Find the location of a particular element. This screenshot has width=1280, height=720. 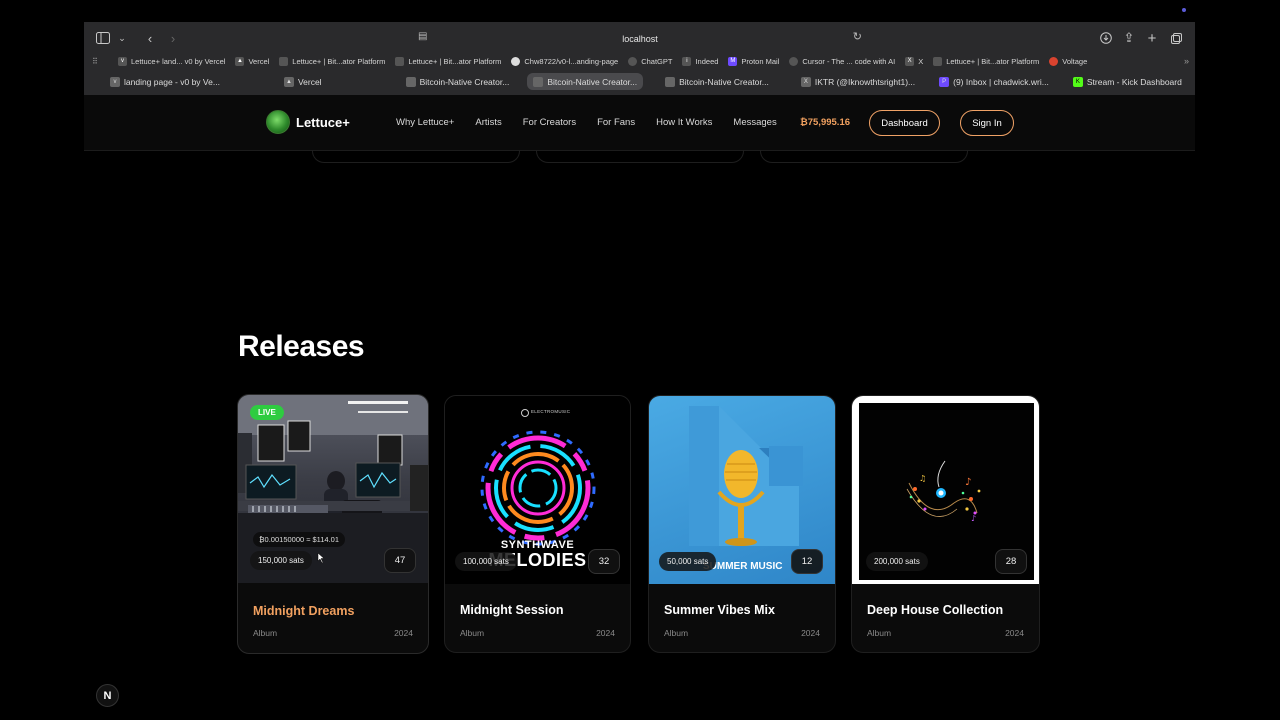

download-icon is located at coordinates (1106, 38).